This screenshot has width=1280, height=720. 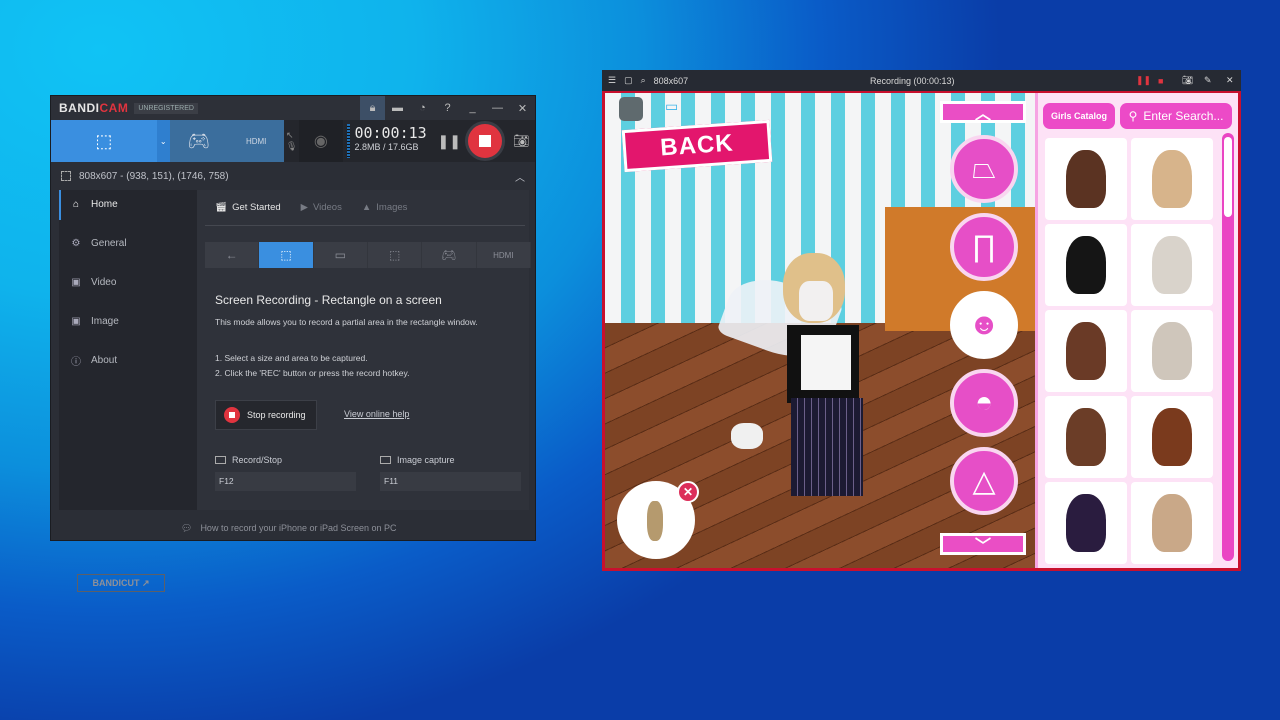 What do you see at coordinates (256, 141) in the screenshot?
I see `hdmi-mode-button: HDMI` at bounding box center [256, 141].